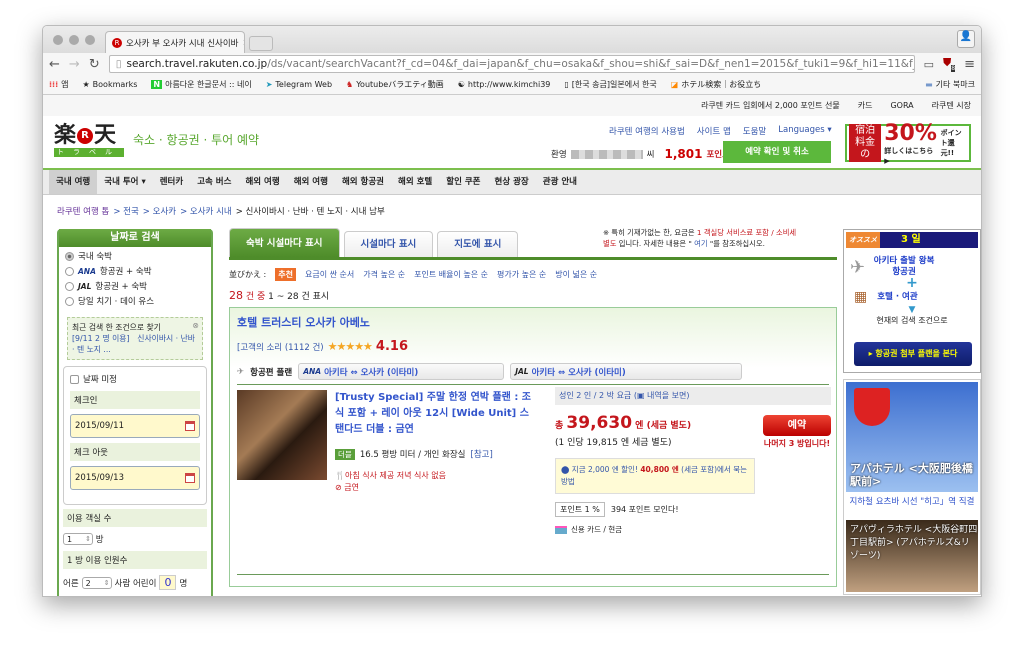 Image resolution: width=1024 pixels, height=657 pixels. I want to click on hotel-name-link: 호텔 트러스티 오사카 아베노, so click(303, 322).